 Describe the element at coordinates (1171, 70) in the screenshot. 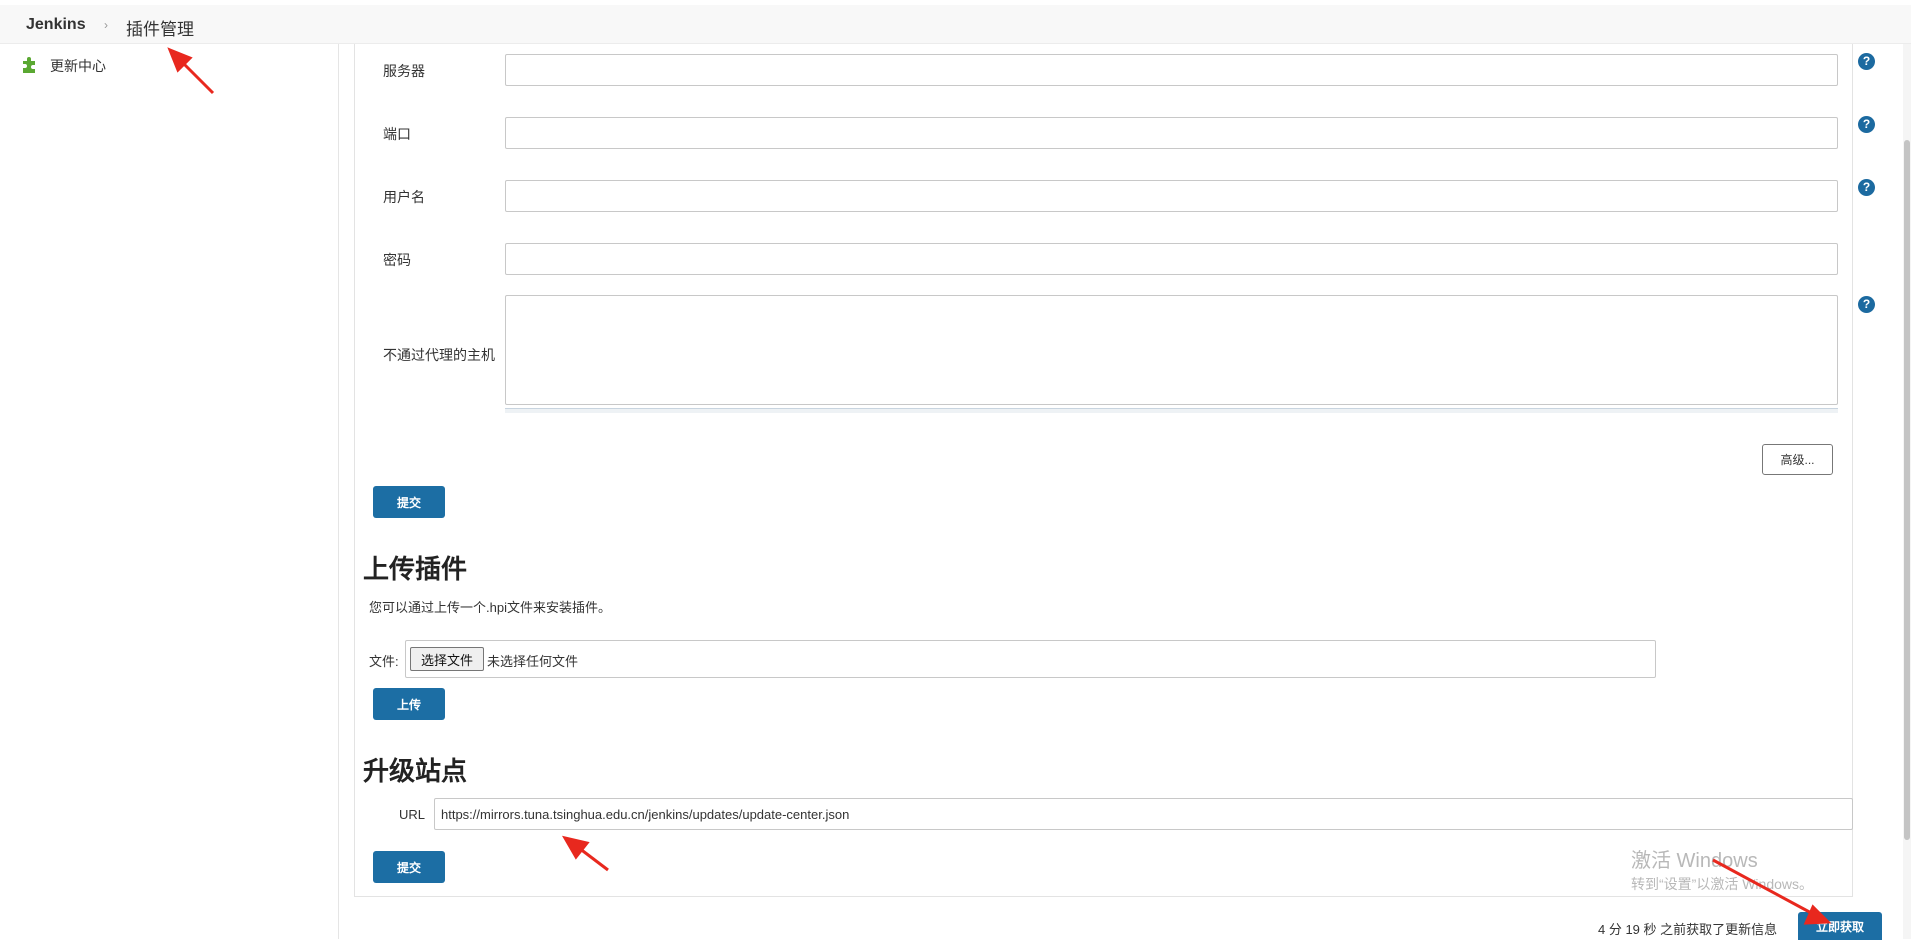

I see `server-input` at that location.